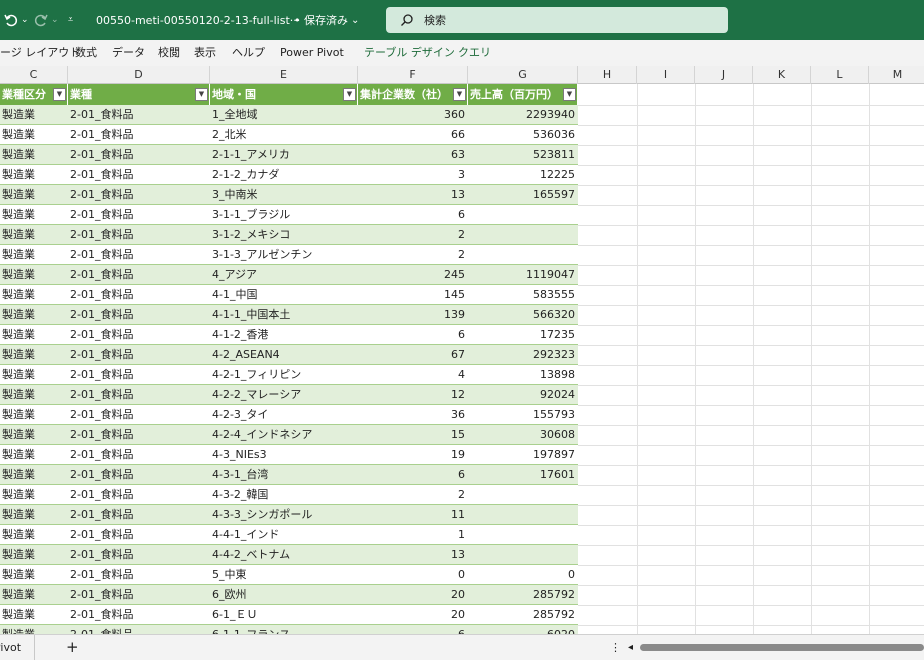 The height and width of the screenshot is (660, 924). I want to click on cell-region: 6-1-1_フランス, so click(284, 629).